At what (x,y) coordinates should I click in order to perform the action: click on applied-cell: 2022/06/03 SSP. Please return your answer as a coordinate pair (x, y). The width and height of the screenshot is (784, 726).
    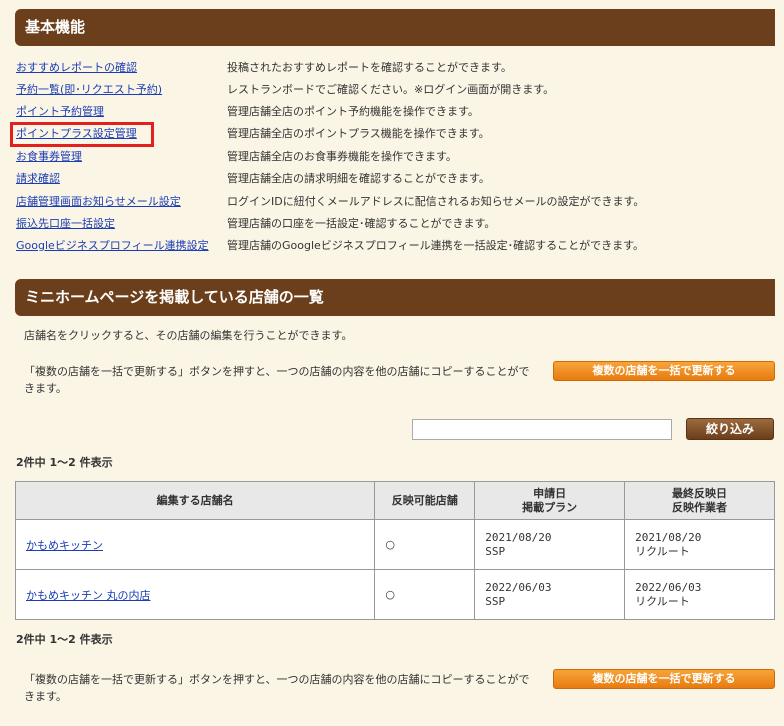
    Looking at the image, I should click on (550, 594).